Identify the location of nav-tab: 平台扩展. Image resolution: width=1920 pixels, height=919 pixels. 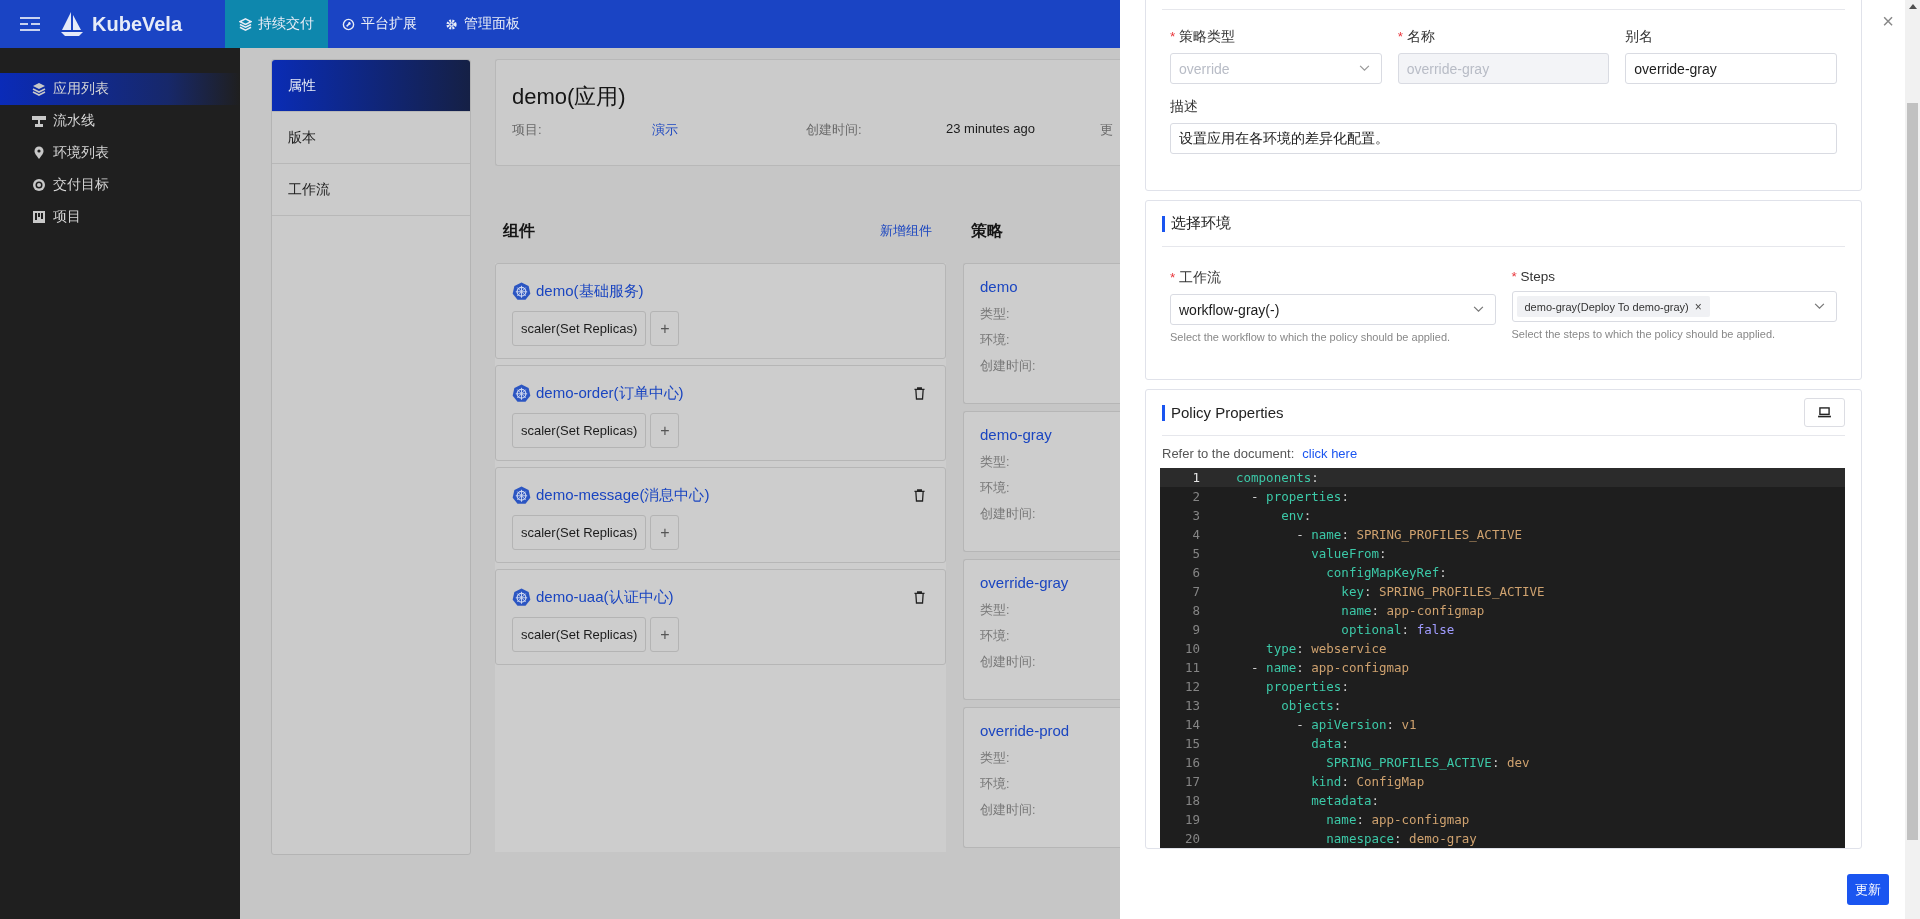
(379, 24).